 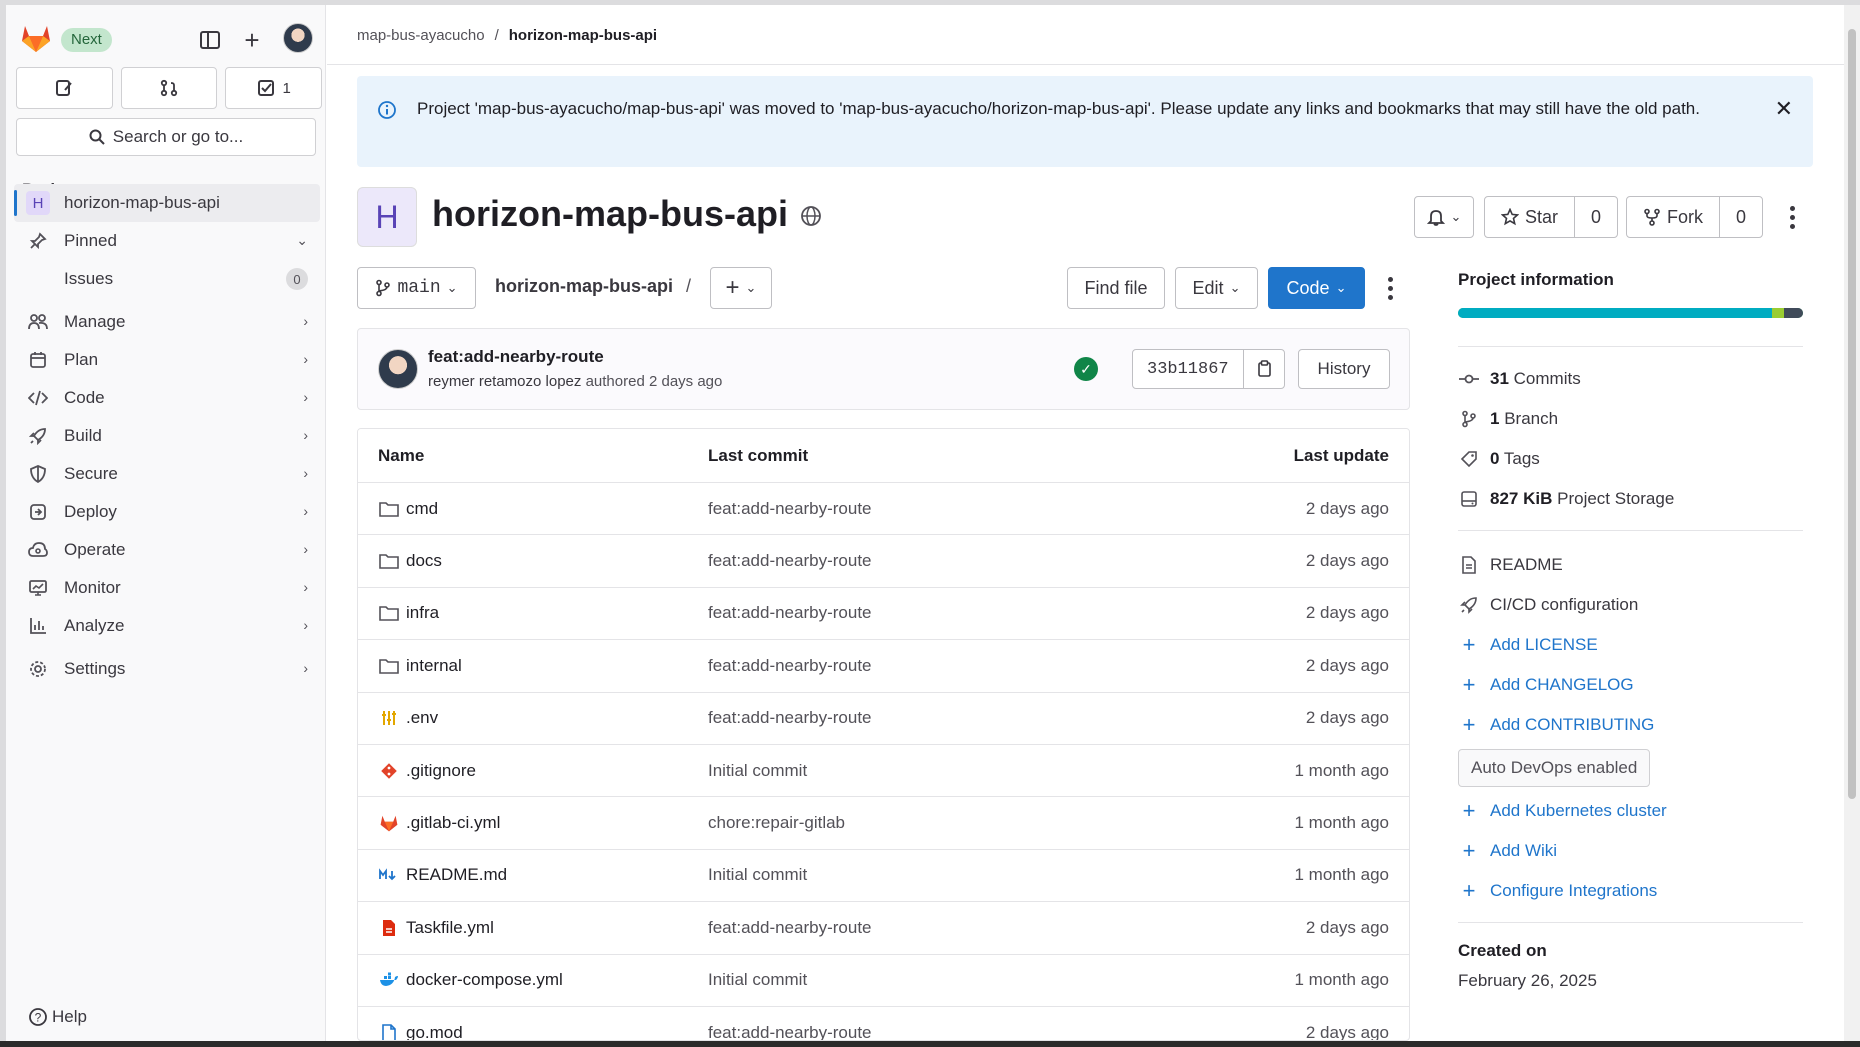 I want to click on breadcrumb-project-link: horizon-map-bus-api, so click(x=583, y=35).